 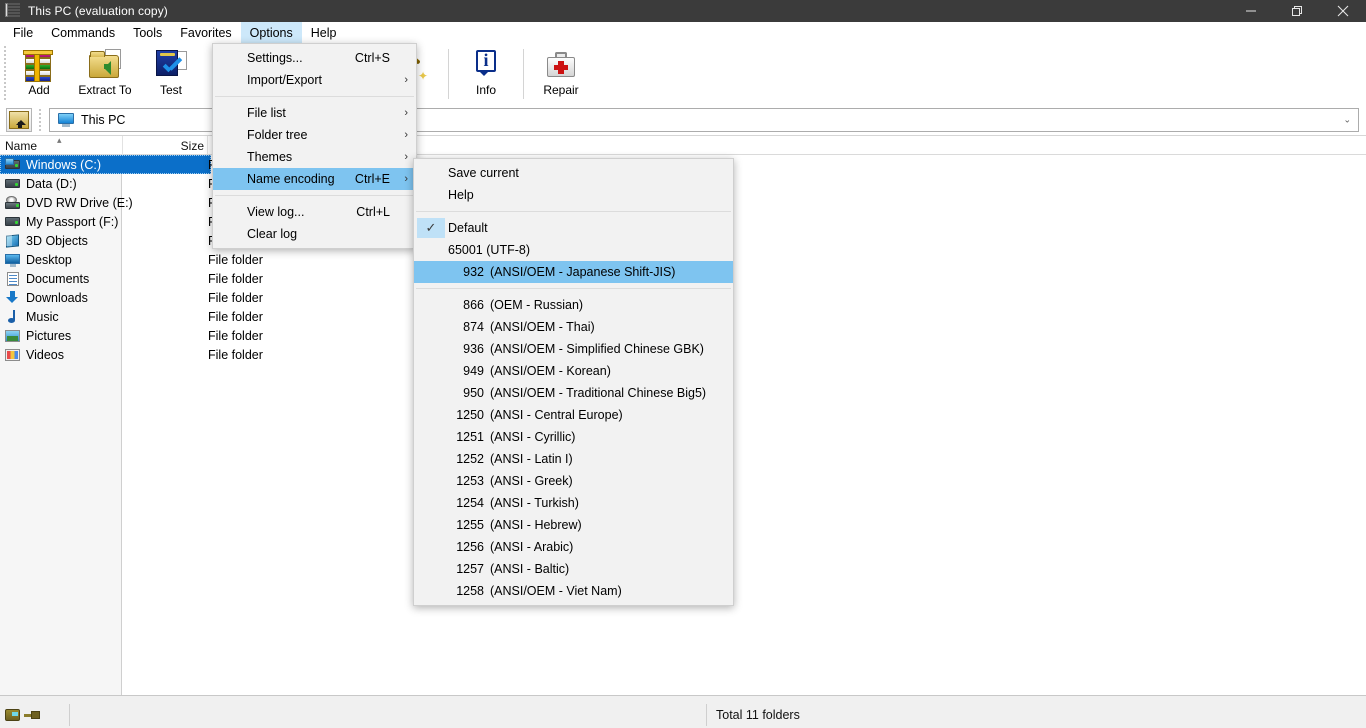 What do you see at coordinates (59, 140) in the screenshot?
I see `sort-ascending-icon: ▴` at bounding box center [59, 140].